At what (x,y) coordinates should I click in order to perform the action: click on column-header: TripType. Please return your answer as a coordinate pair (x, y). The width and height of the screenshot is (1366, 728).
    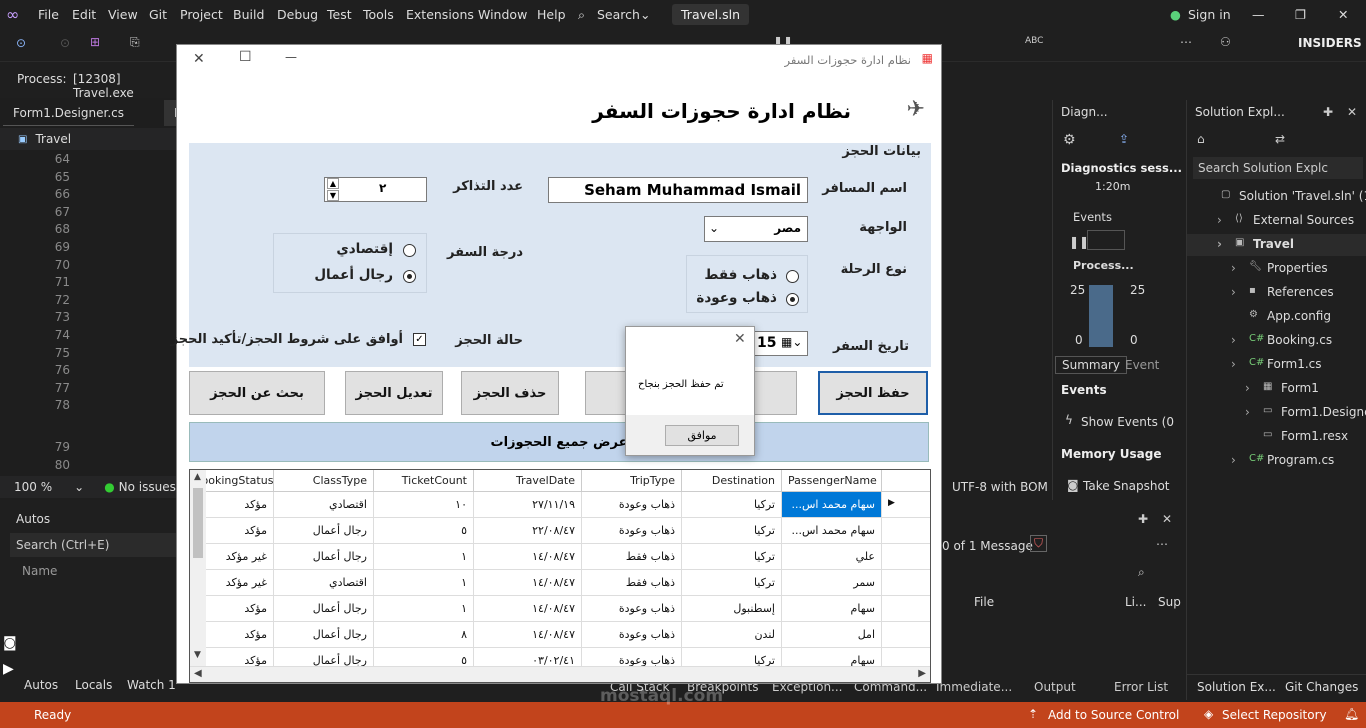
    Looking at the image, I should click on (632, 481).